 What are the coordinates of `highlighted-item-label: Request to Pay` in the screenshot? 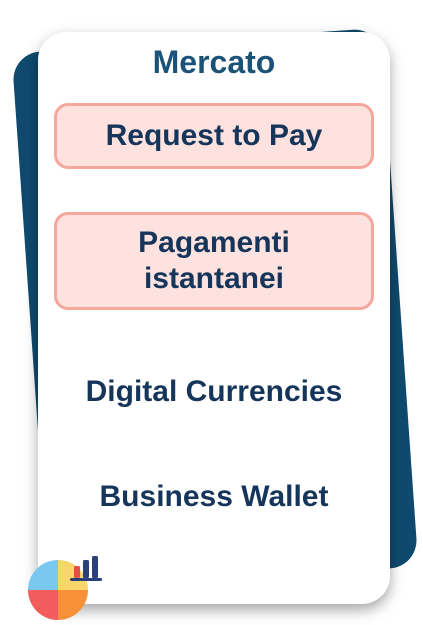 It's located at (214, 135).